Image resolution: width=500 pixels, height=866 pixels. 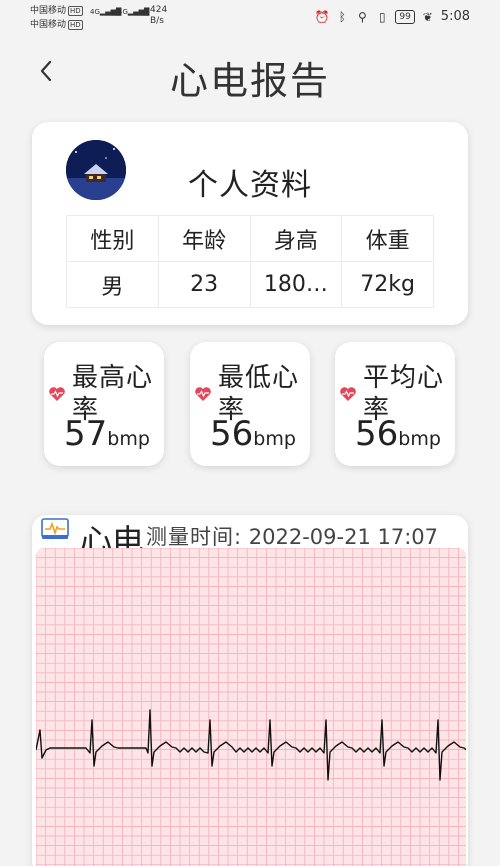 I want to click on table-header-row: 性别 年龄 身高 体重, so click(x=250, y=238).